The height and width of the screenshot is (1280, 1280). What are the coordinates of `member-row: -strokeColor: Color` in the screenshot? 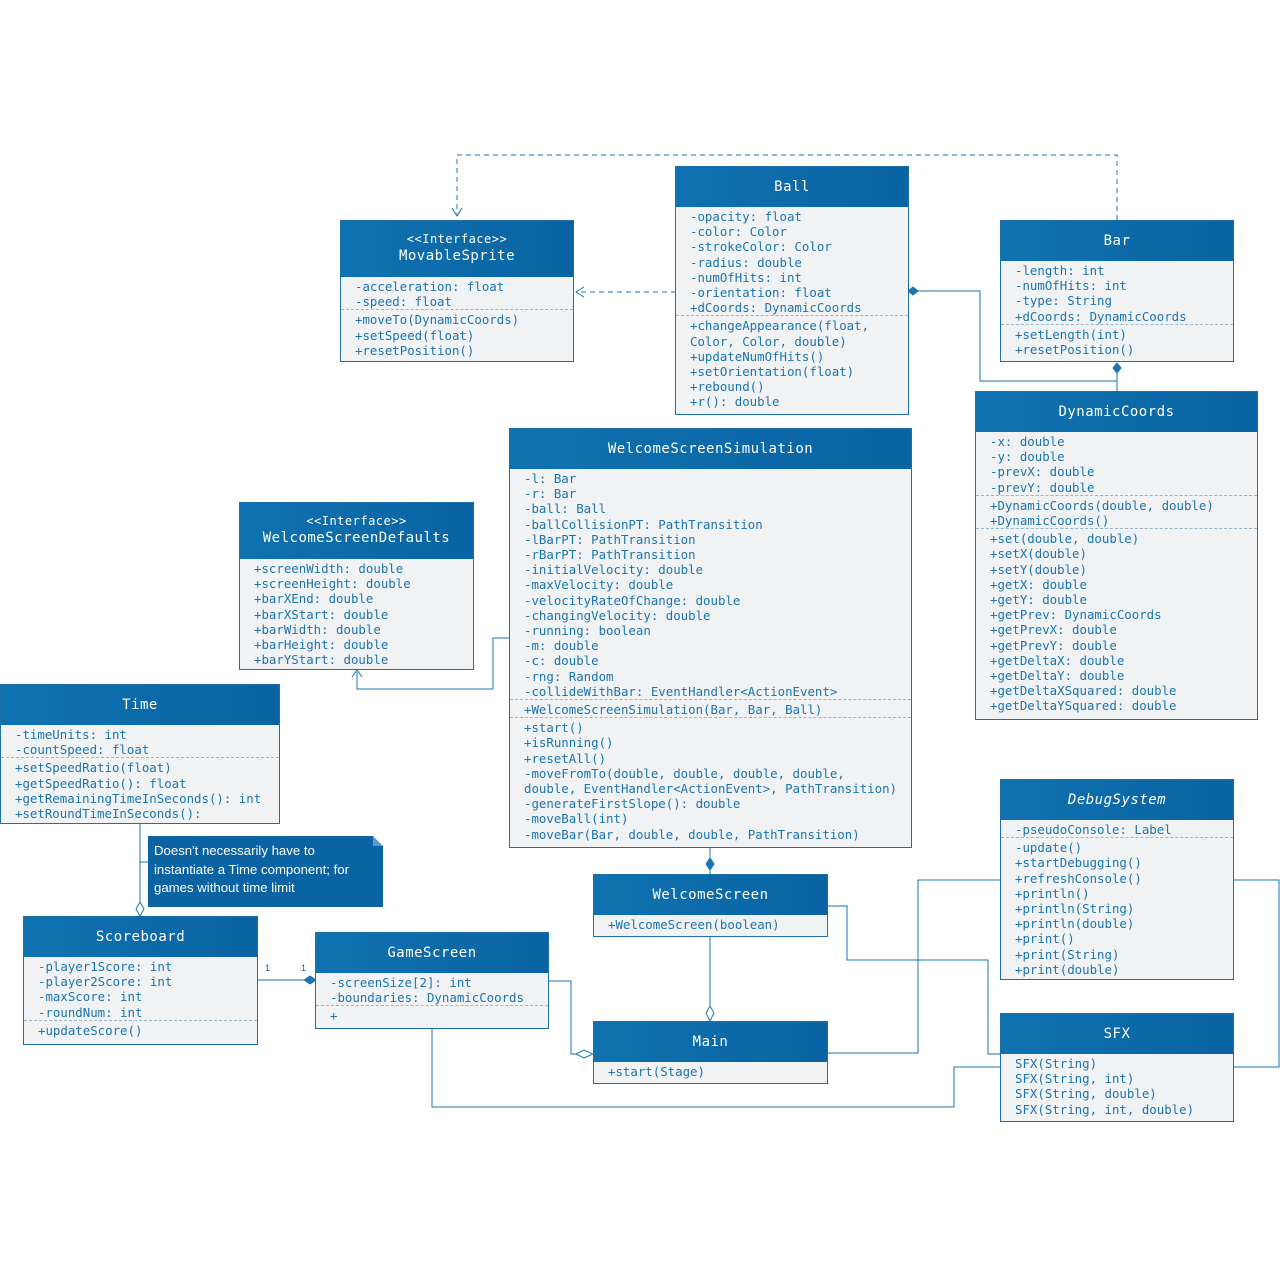 It's located at (761, 247).